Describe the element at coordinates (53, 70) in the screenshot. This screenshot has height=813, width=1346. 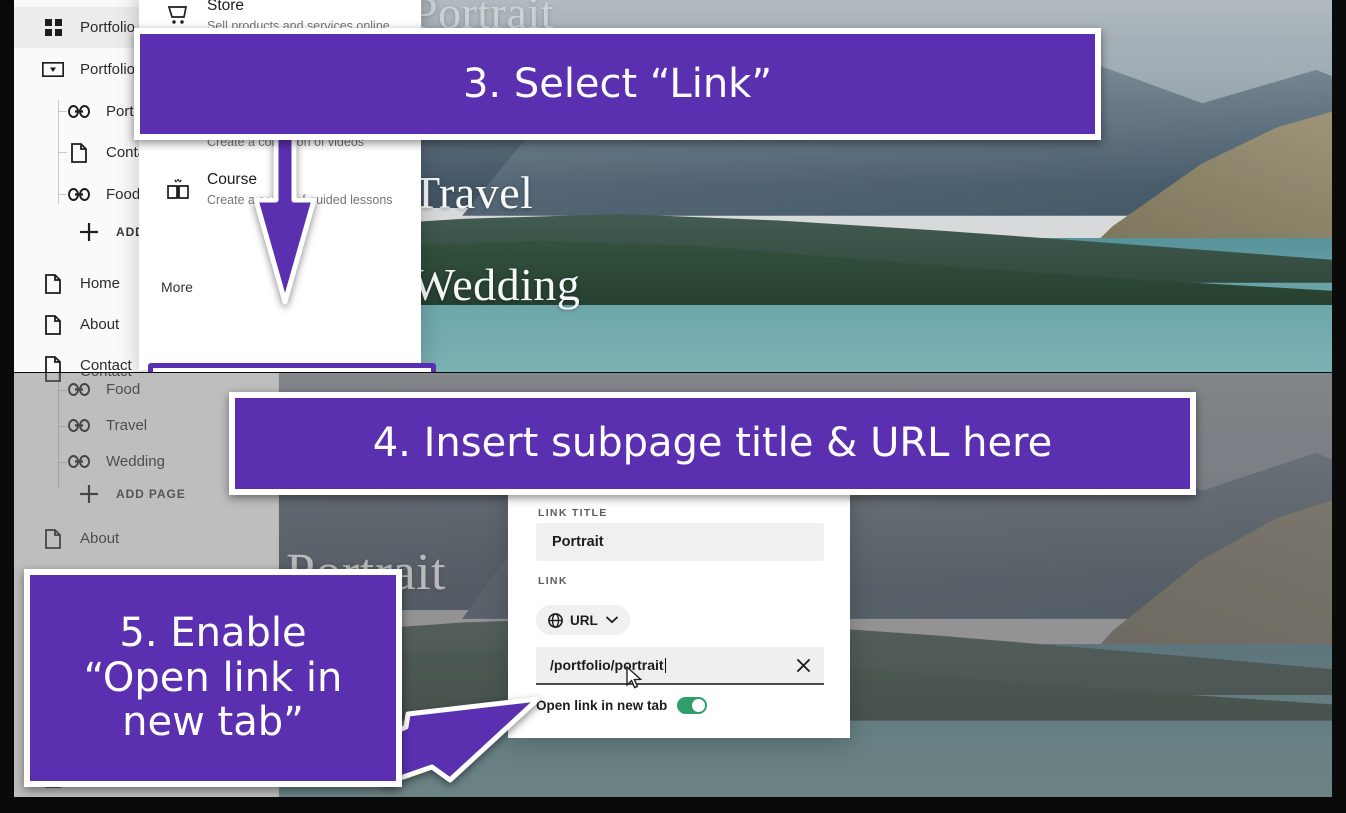
I see `folder-dropdown-icon` at that location.